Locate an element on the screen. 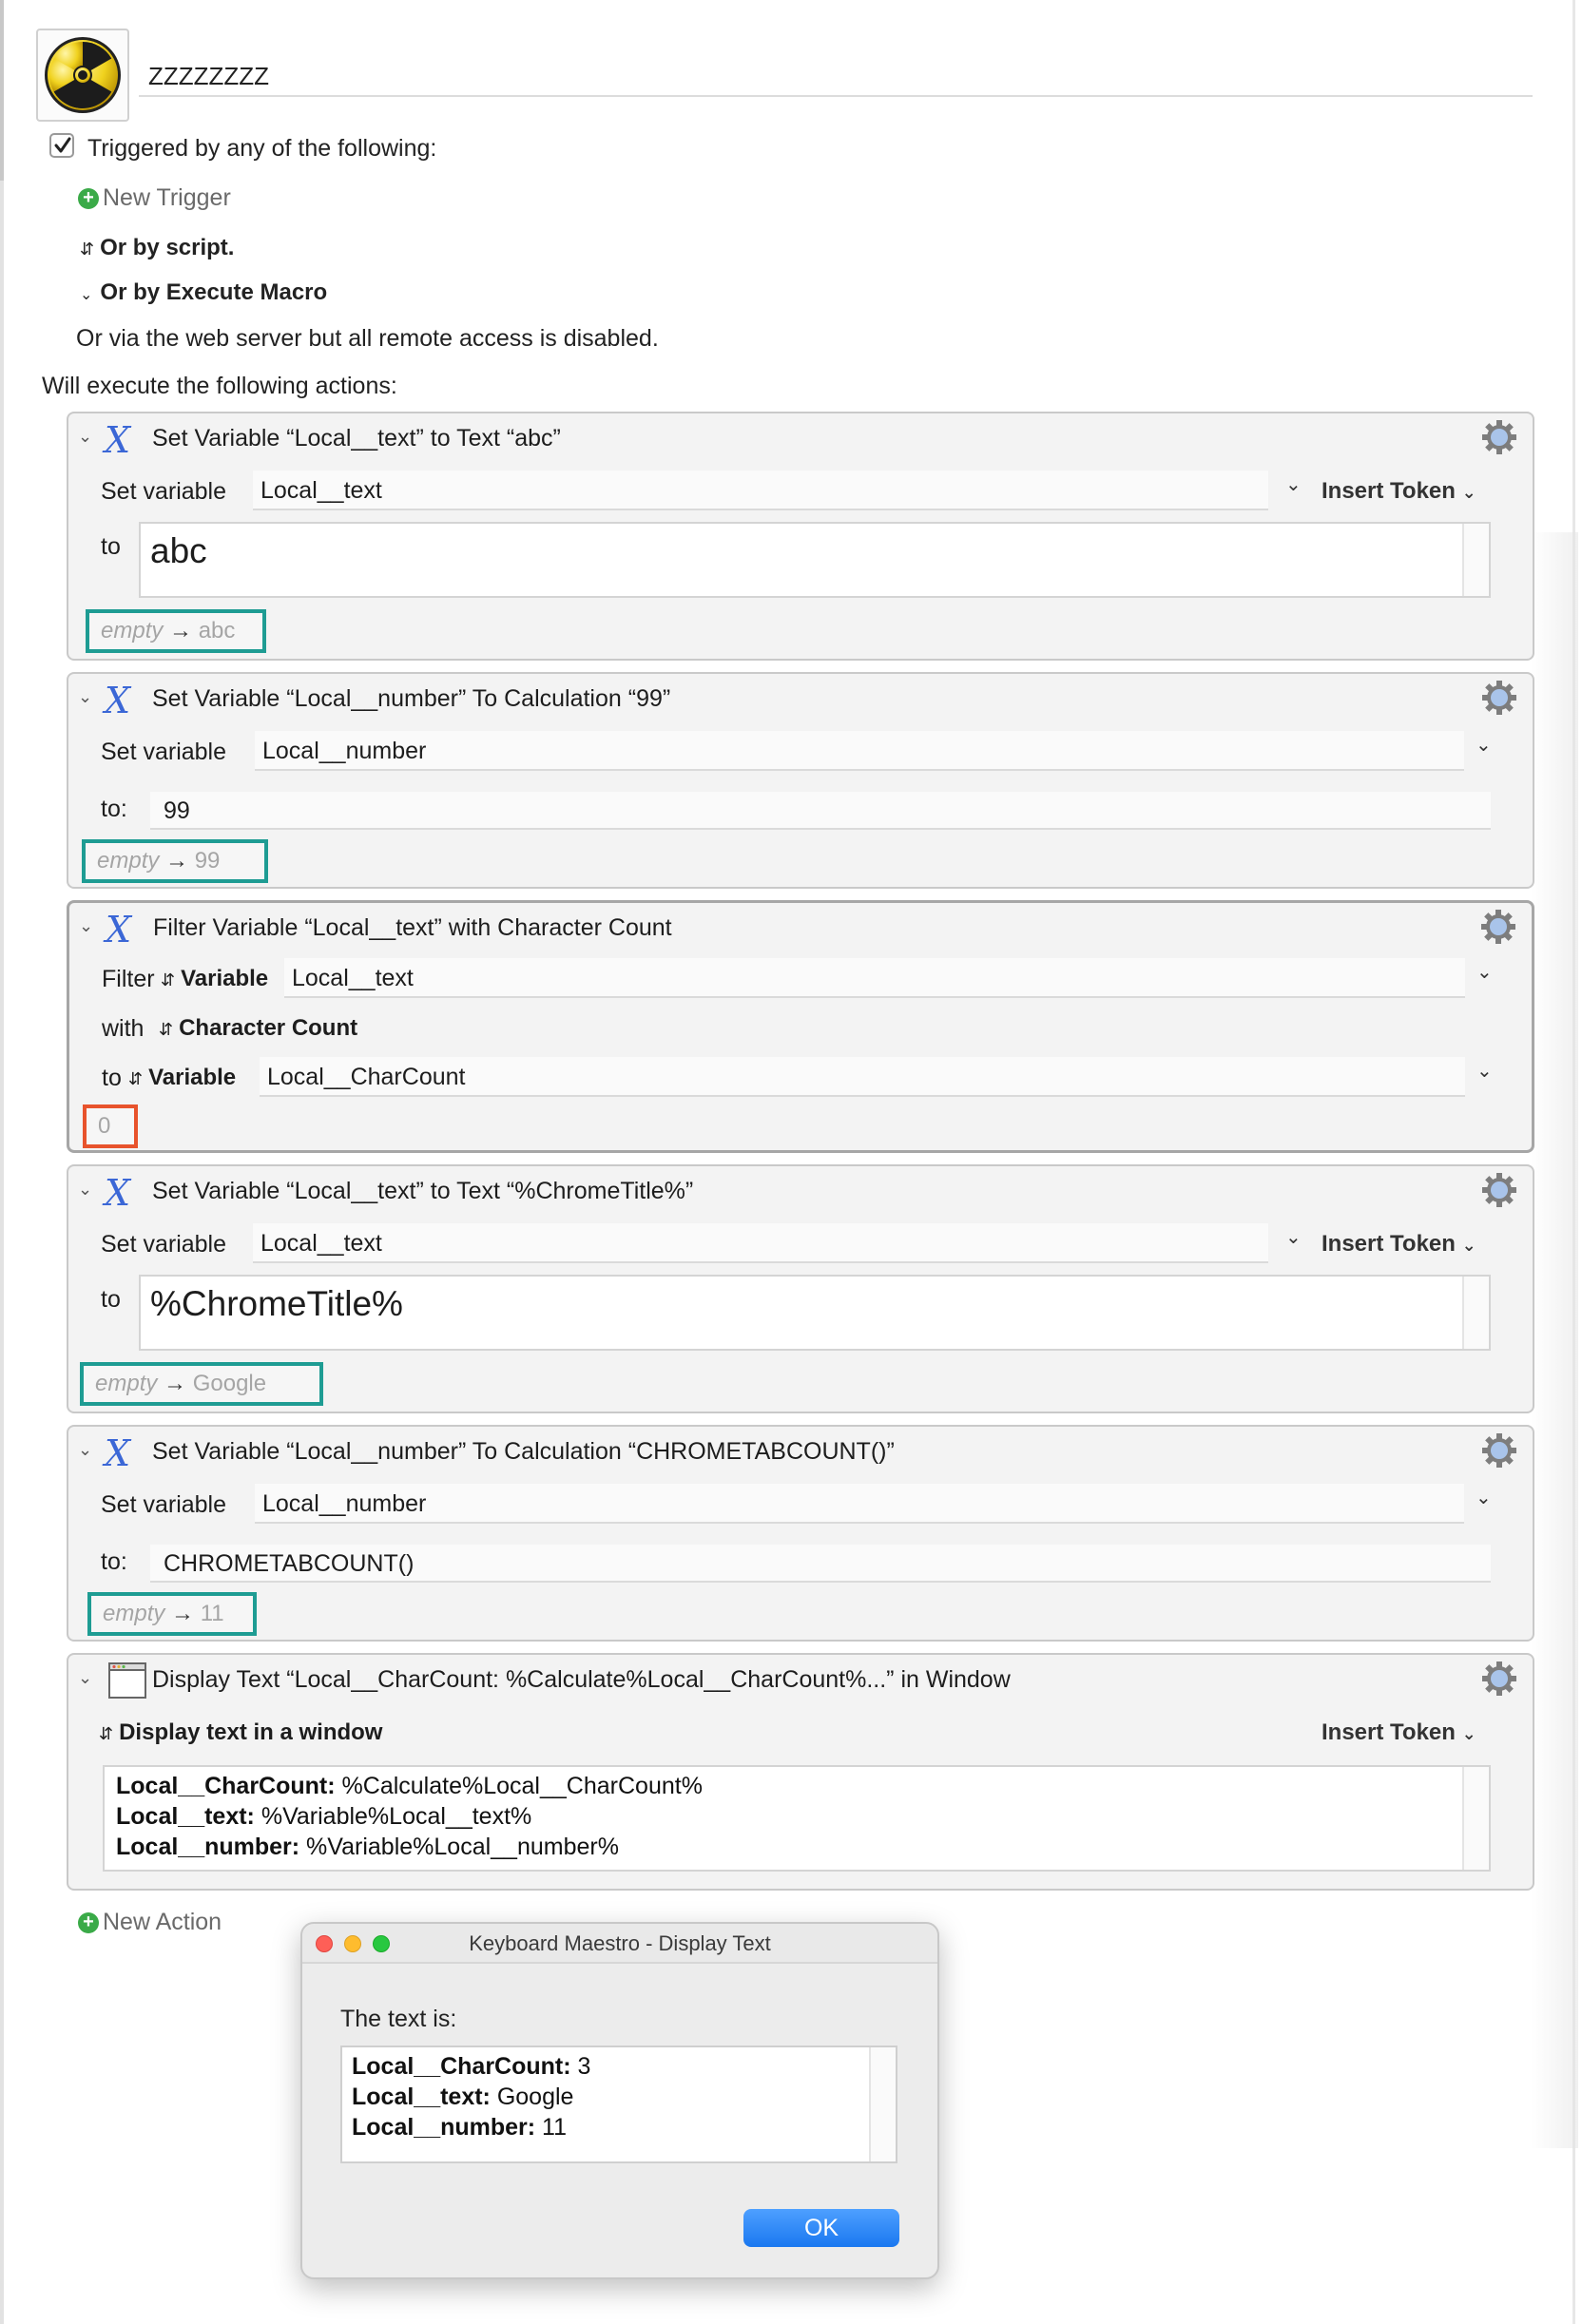 The width and height of the screenshot is (1582, 2324). result-value: Google is located at coordinates (229, 1383).